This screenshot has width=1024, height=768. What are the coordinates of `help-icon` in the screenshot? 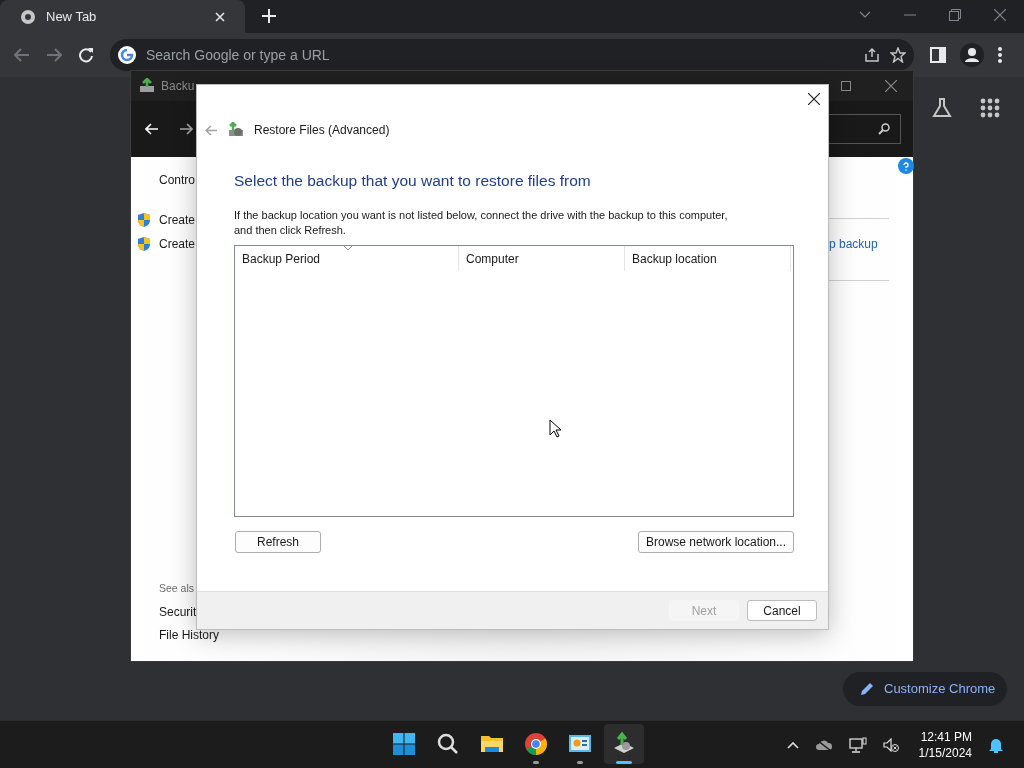 It's located at (906, 166).